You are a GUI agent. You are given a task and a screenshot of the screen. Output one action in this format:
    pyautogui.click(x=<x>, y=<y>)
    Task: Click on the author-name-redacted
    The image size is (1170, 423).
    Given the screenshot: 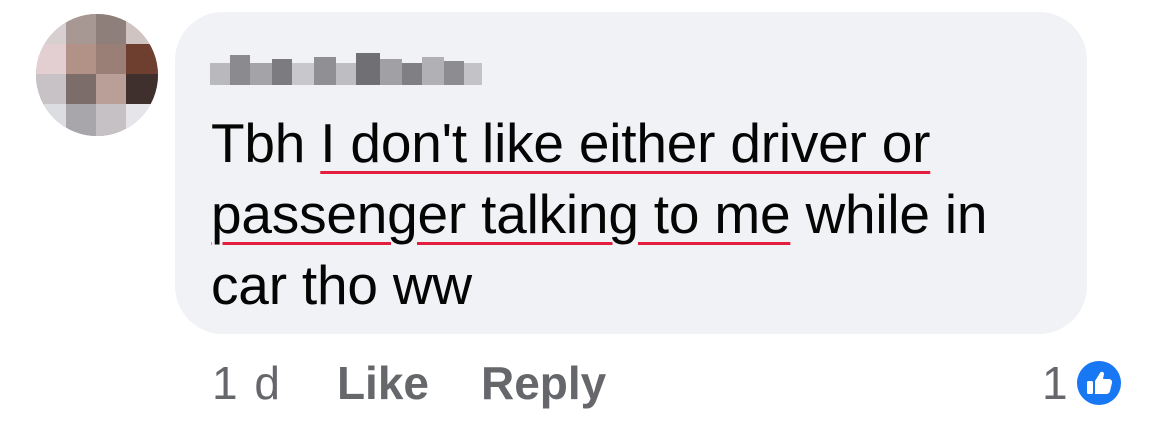 What is the action you would take?
    pyautogui.click(x=346, y=67)
    